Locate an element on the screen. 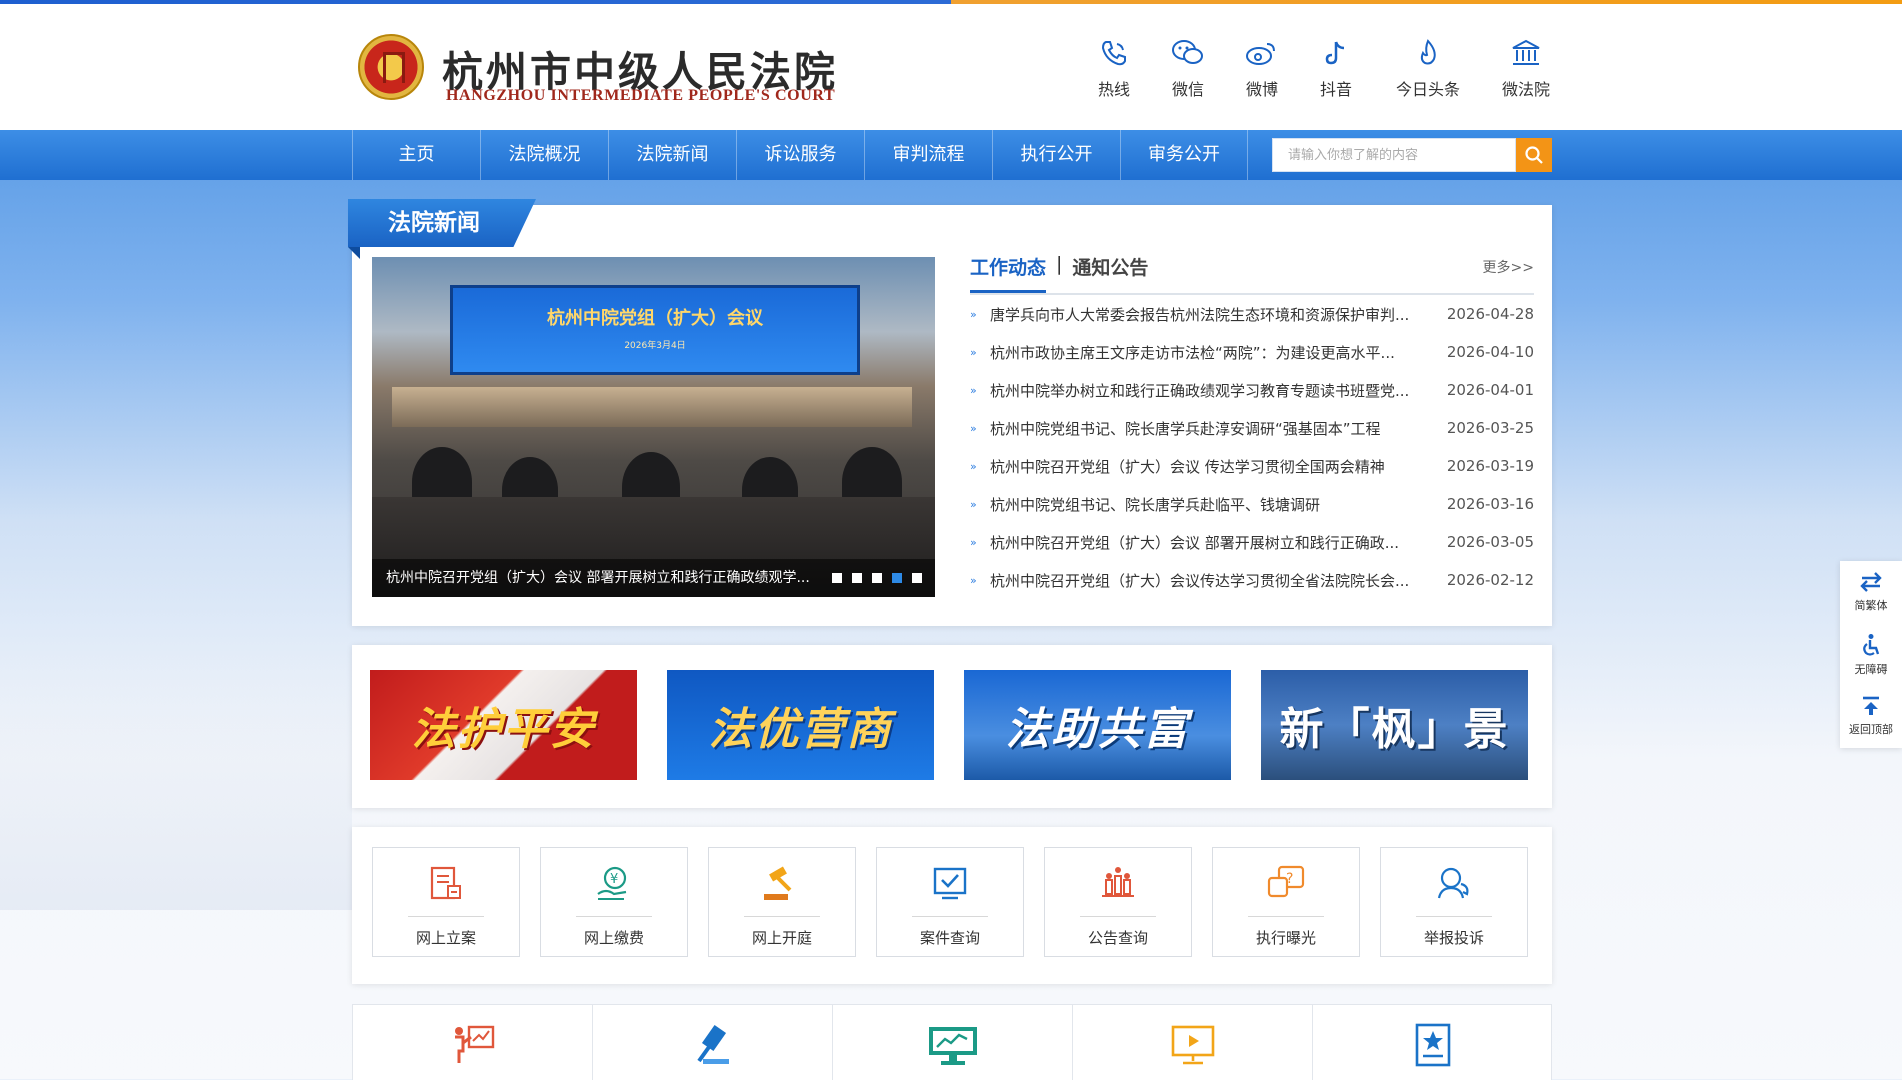  social-label: 微信 is located at coordinates (1187, 89).